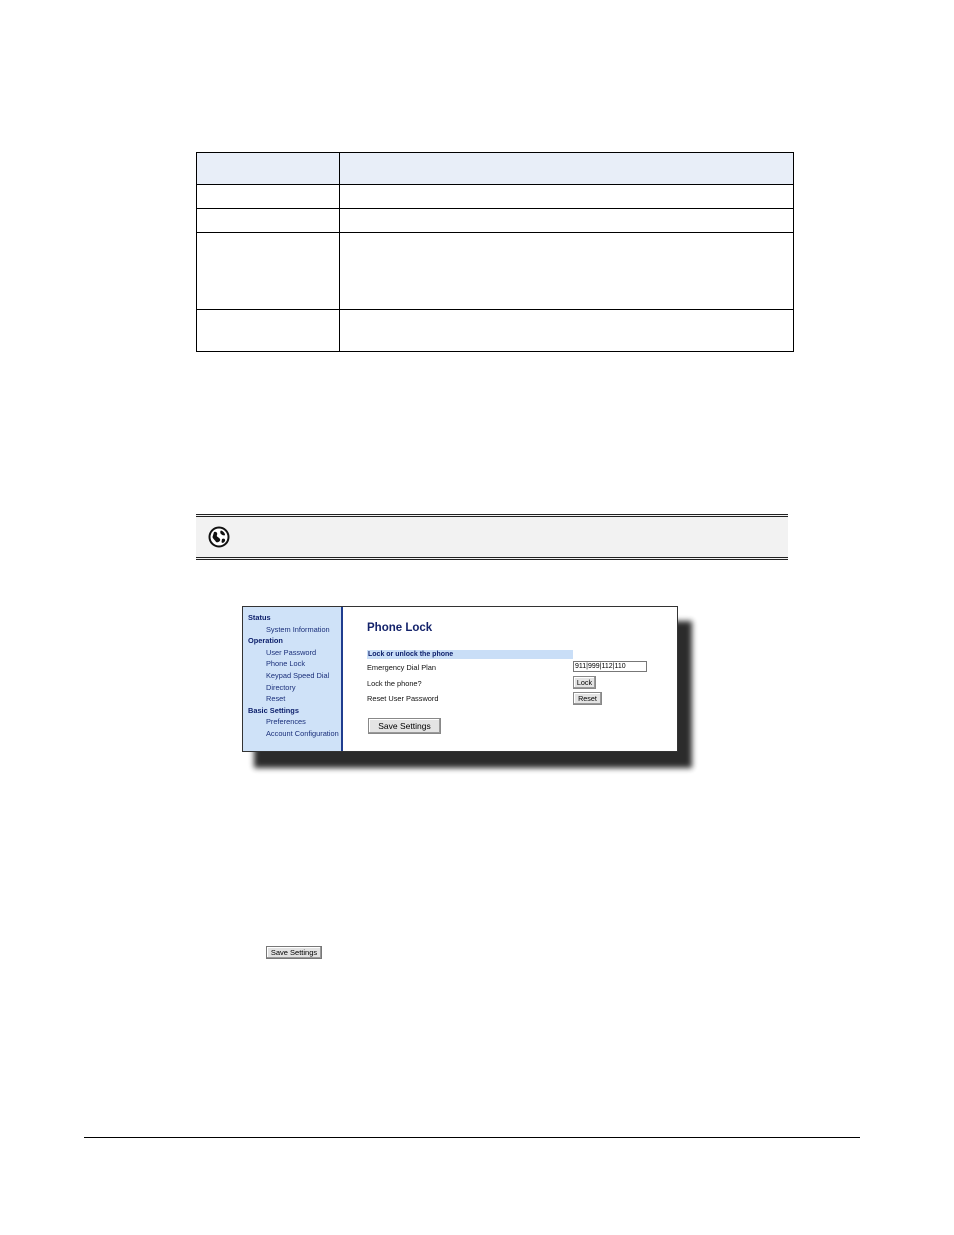  I want to click on sidebar-link: Preferences, so click(292, 722).